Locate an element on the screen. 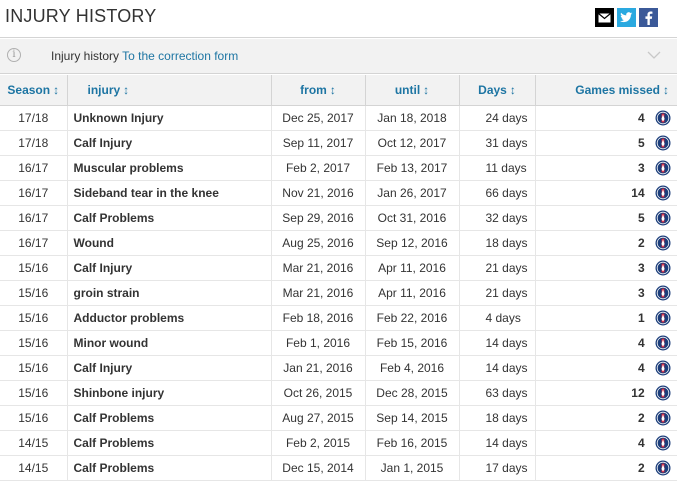  days-cell: 11 days is located at coordinates (496, 168).